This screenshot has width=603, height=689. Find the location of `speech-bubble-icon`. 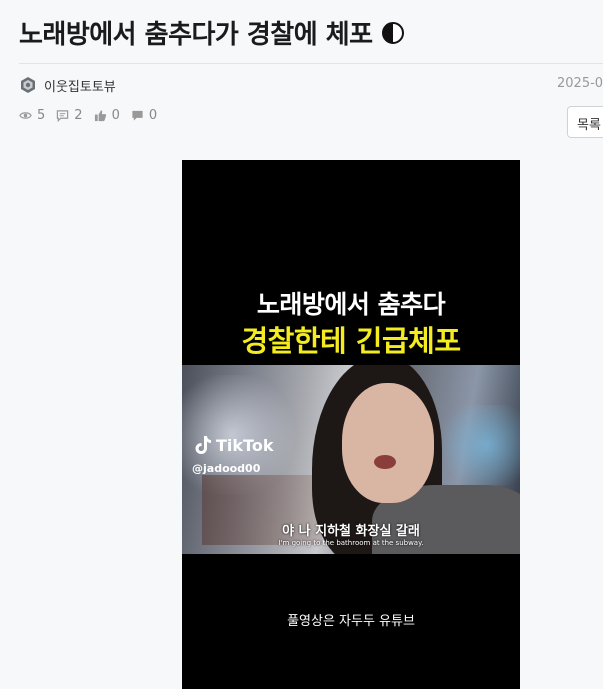

speech-bubble-icon is located at coordinates (137, 115).